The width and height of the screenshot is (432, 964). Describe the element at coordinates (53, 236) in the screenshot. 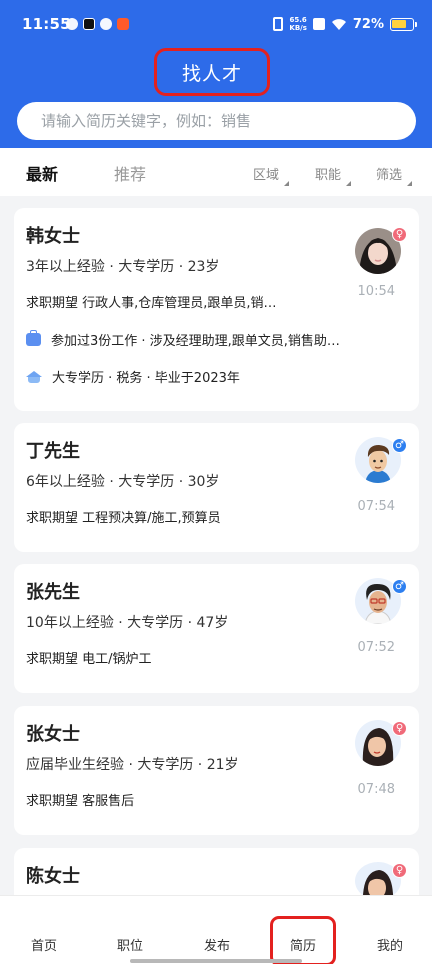

I see `candidate-name: 韩女士` at that location.